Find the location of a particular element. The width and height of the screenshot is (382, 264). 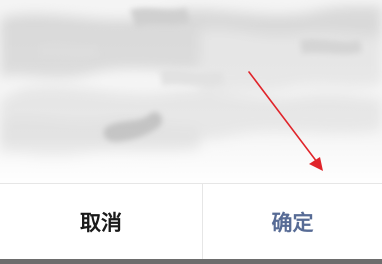

confirm-button: 确定 is located at coordinates (292, 221).